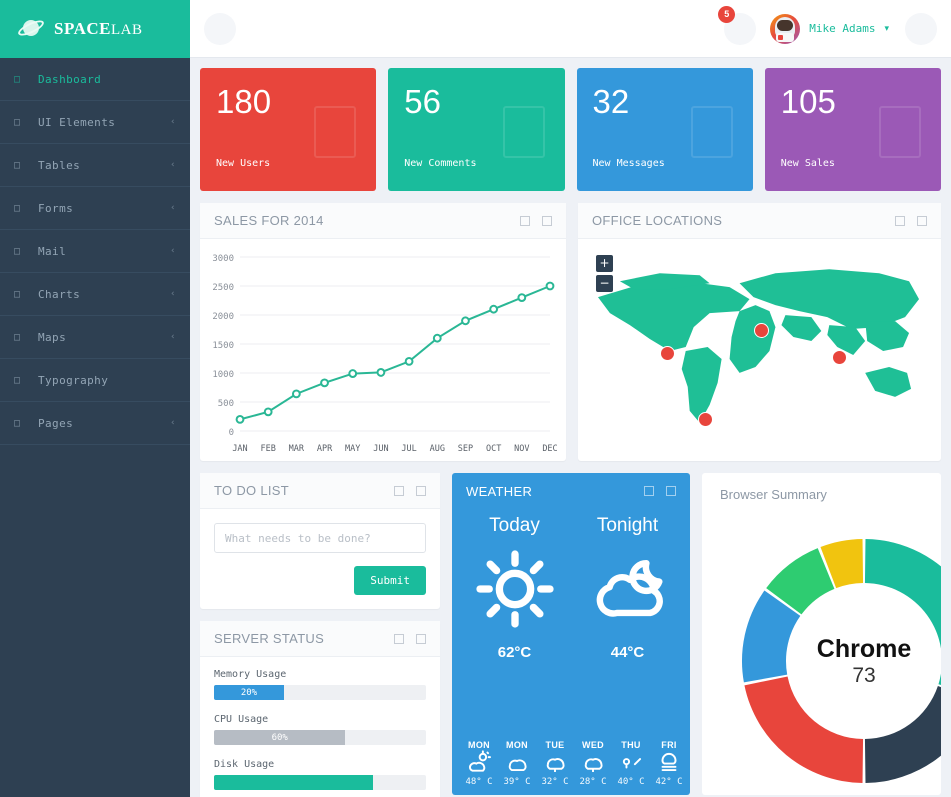  What do you see at coordinates (251, 490) in the screenshot?
I see `todo-card-title: TO DO LIST` at bounding box center [251, 490].